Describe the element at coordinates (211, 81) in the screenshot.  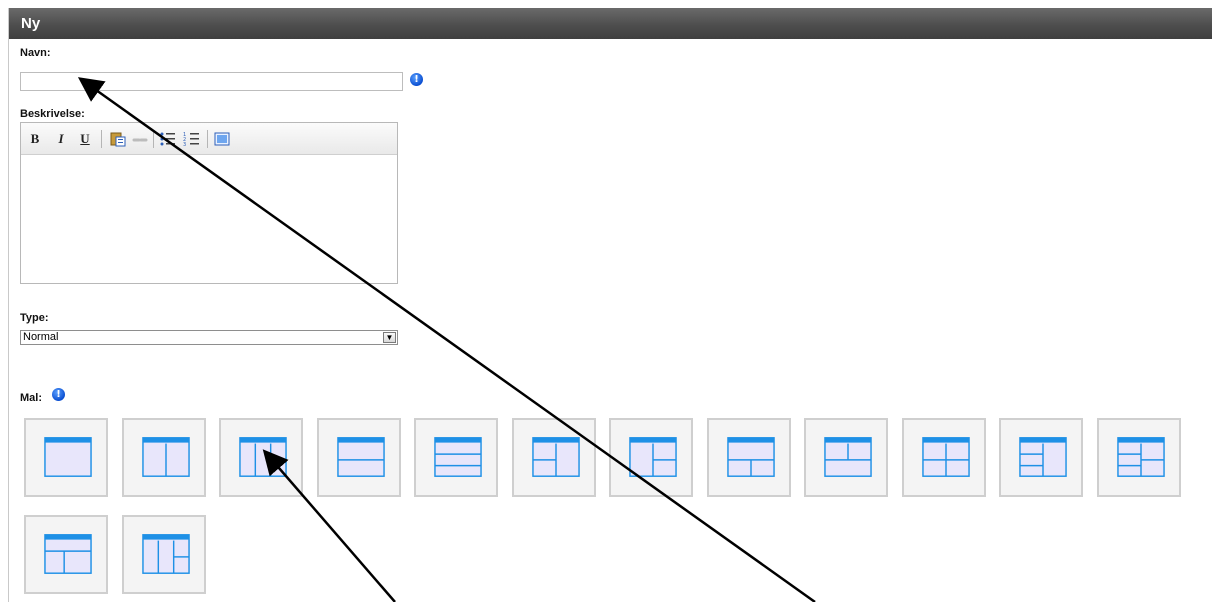
I see `name-input` at that location.